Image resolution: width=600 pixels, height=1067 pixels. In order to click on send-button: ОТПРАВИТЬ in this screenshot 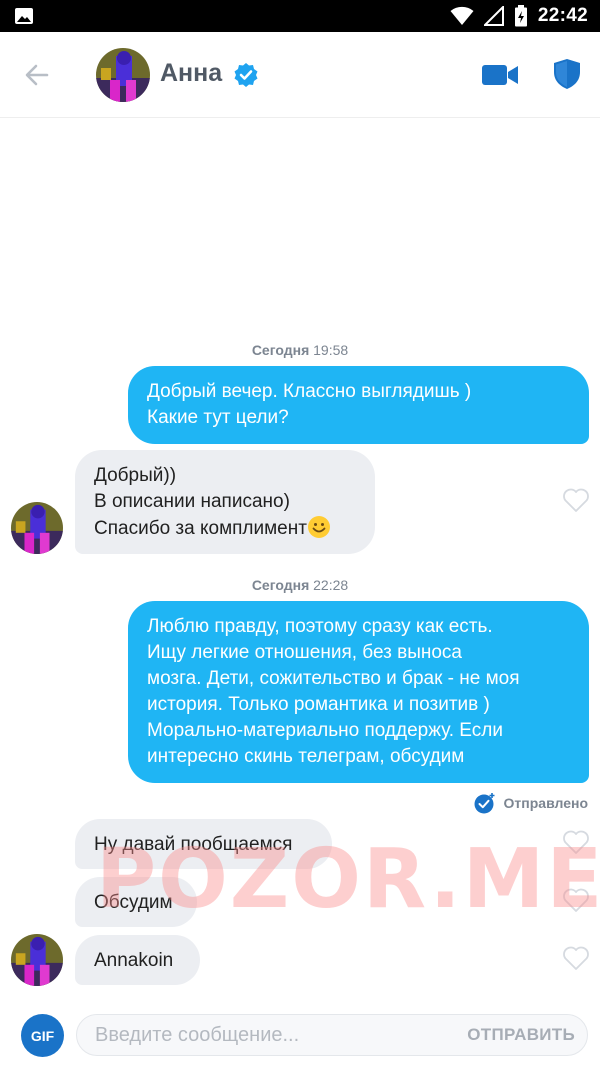, I will do `click(521, 1035)`.